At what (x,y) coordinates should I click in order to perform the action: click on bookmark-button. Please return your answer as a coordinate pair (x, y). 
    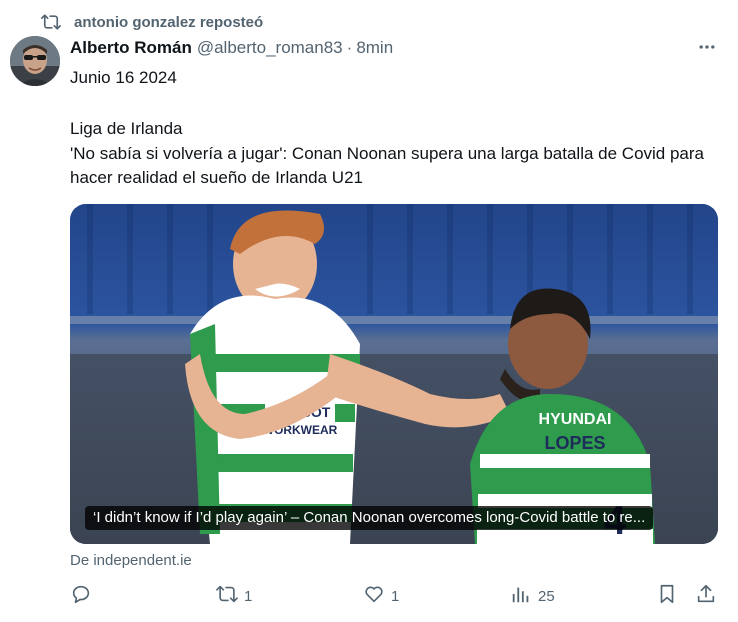
    Looking at the image, I should click on (667, 596).